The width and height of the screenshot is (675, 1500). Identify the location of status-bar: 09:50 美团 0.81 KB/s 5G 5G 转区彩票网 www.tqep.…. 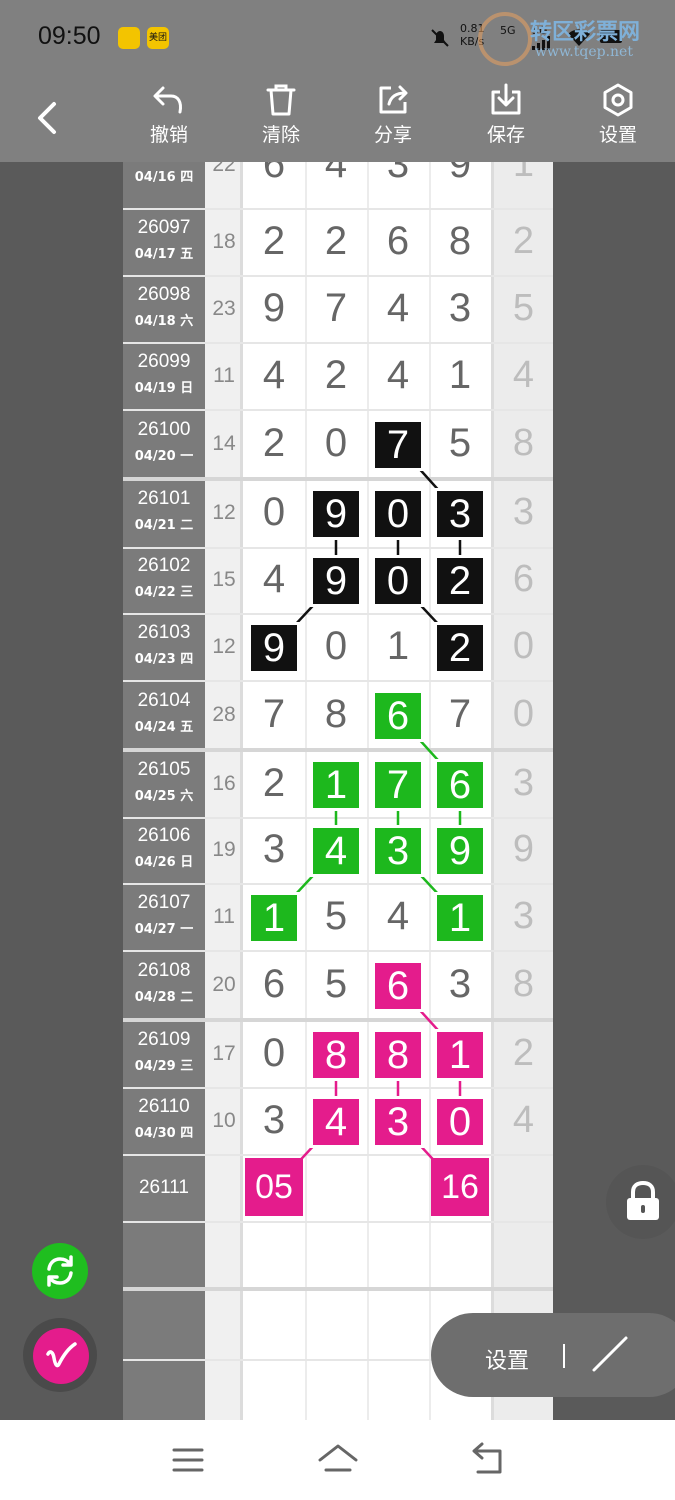
(337, 36).